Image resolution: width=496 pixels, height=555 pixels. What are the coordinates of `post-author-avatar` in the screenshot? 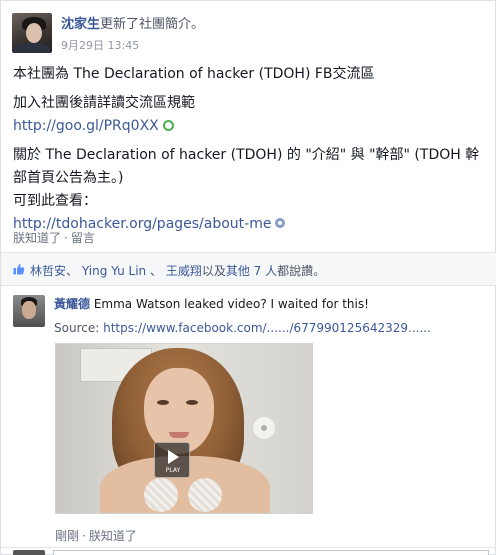 It's located at (32, 33).